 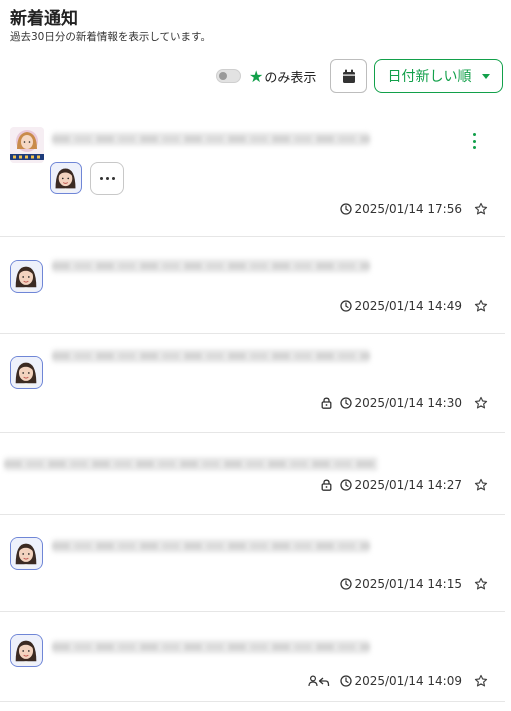 I want to click on sort-dropdown: 日付新しい順, so click(x=438, y=76).